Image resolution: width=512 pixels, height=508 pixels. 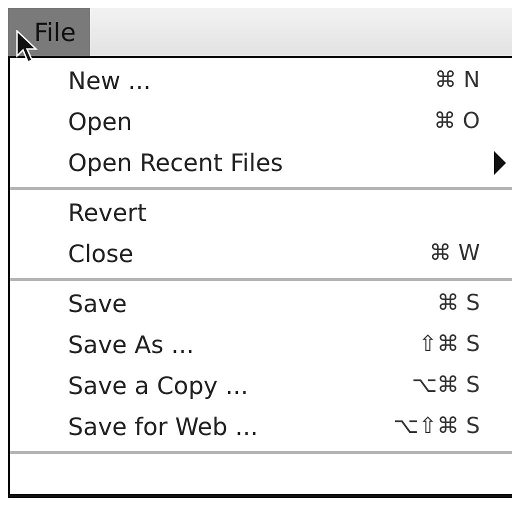 What do you see at coordinates (457, 80) in the screenshot?
I see `keyboard-shortcut: ⌘ N` at bounding box center [457, 80].